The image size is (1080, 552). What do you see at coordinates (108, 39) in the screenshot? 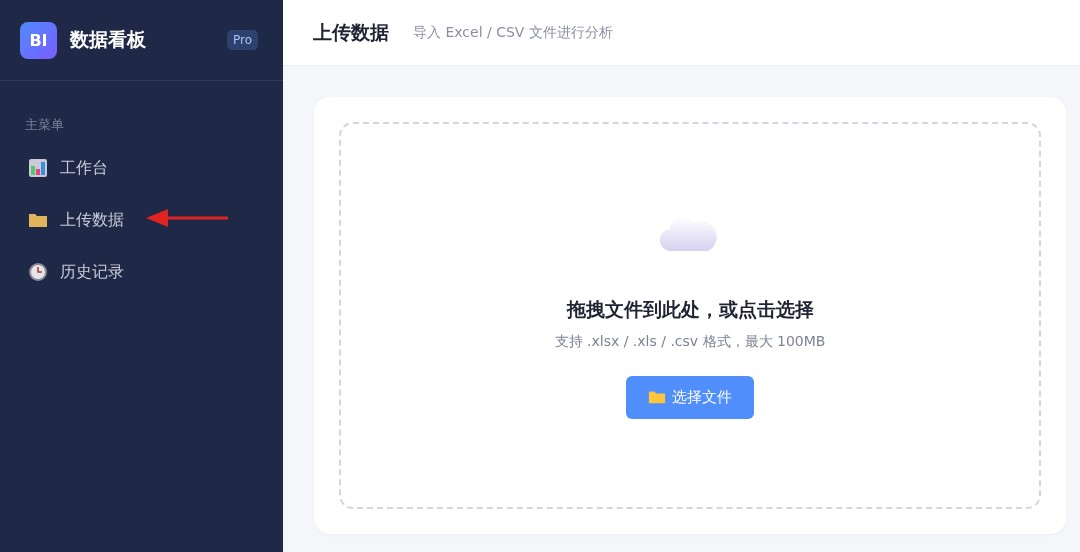
I see `app-title: 数据看板` at bounding box center [108, 39].